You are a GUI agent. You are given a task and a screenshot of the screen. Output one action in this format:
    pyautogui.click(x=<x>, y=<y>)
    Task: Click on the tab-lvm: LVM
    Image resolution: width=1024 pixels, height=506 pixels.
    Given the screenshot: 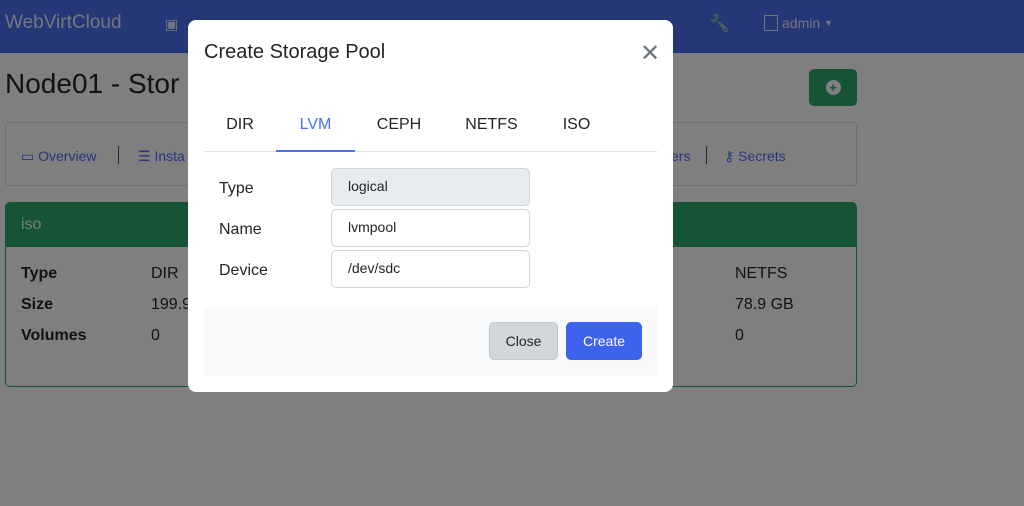 What is the action you would take?
    pyautogui.click(x=315, y=131)
    